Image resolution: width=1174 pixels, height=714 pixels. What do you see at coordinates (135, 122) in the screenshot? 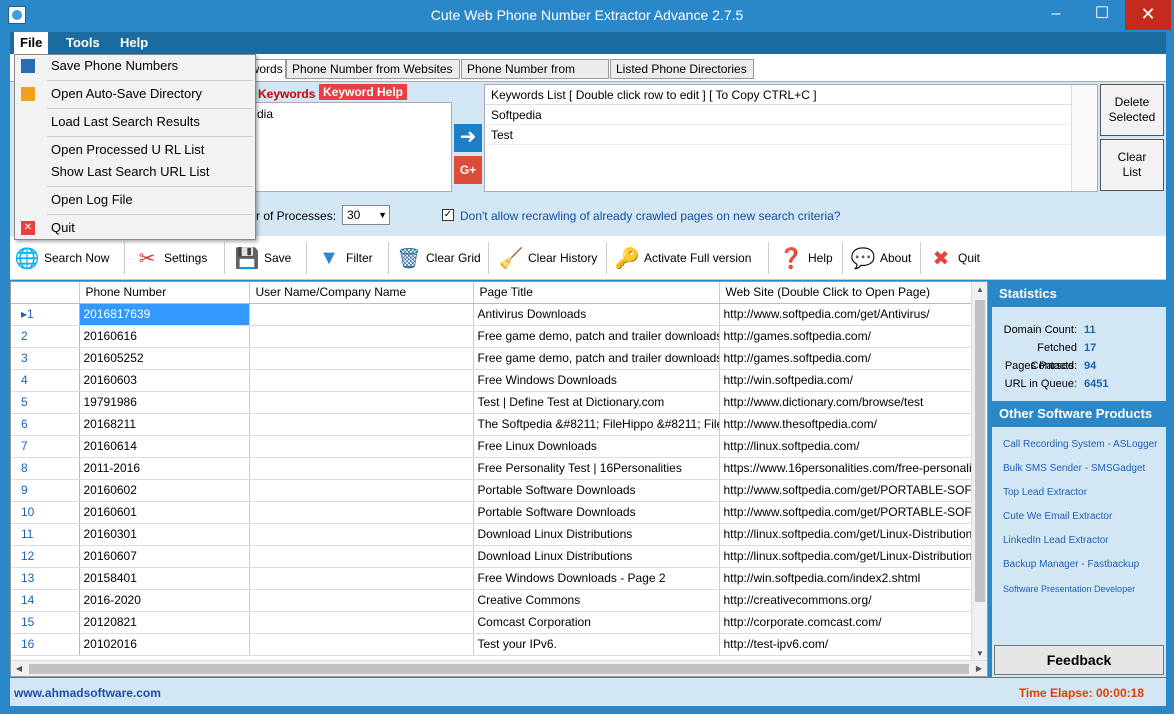
I see `menu-load-last-results: Load Last Search Results` at bounding box center [135, 122].